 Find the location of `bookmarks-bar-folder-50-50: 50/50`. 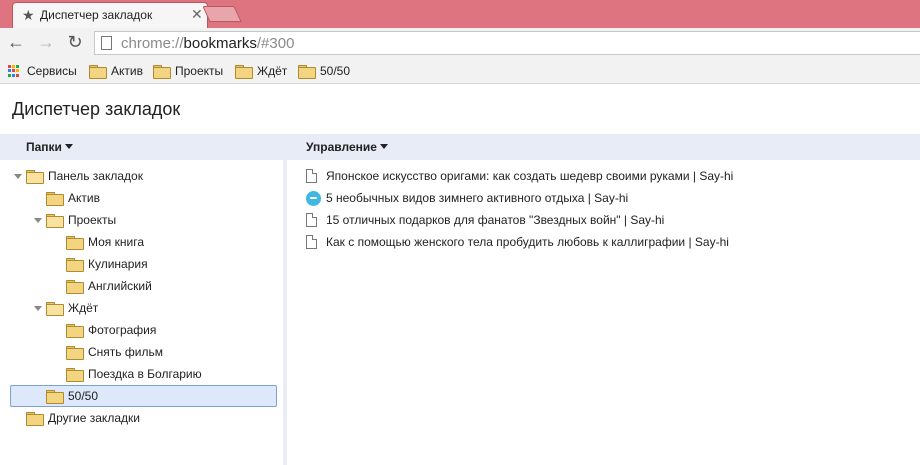

bookmarks-bar-folder-50-50: 50/50 is located at coordinates (324, 71).